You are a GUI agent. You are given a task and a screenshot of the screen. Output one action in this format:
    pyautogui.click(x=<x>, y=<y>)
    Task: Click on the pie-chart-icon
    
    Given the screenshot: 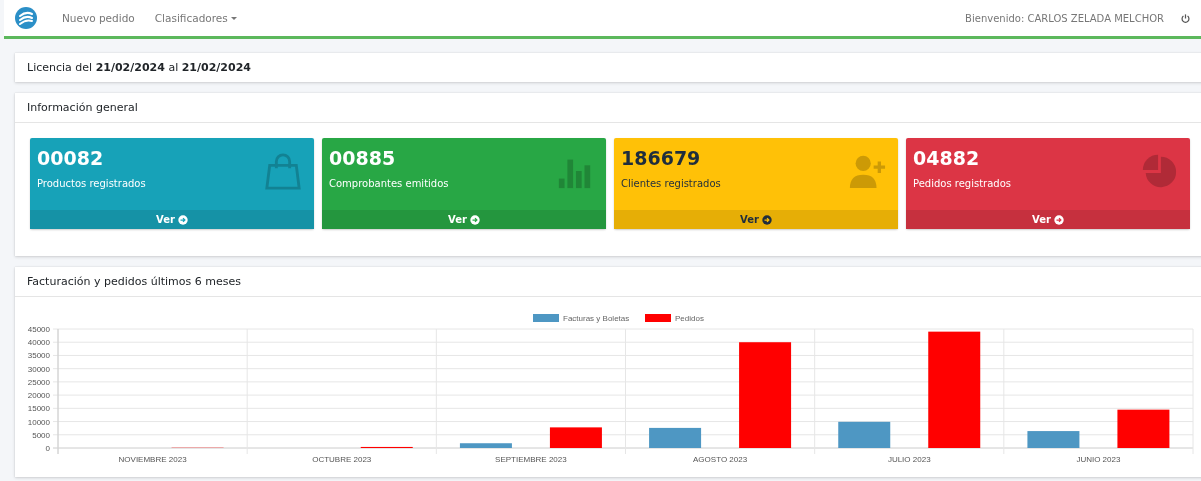 What is the action you would take?
    pyautogui.click(x=1159, y=171)
    